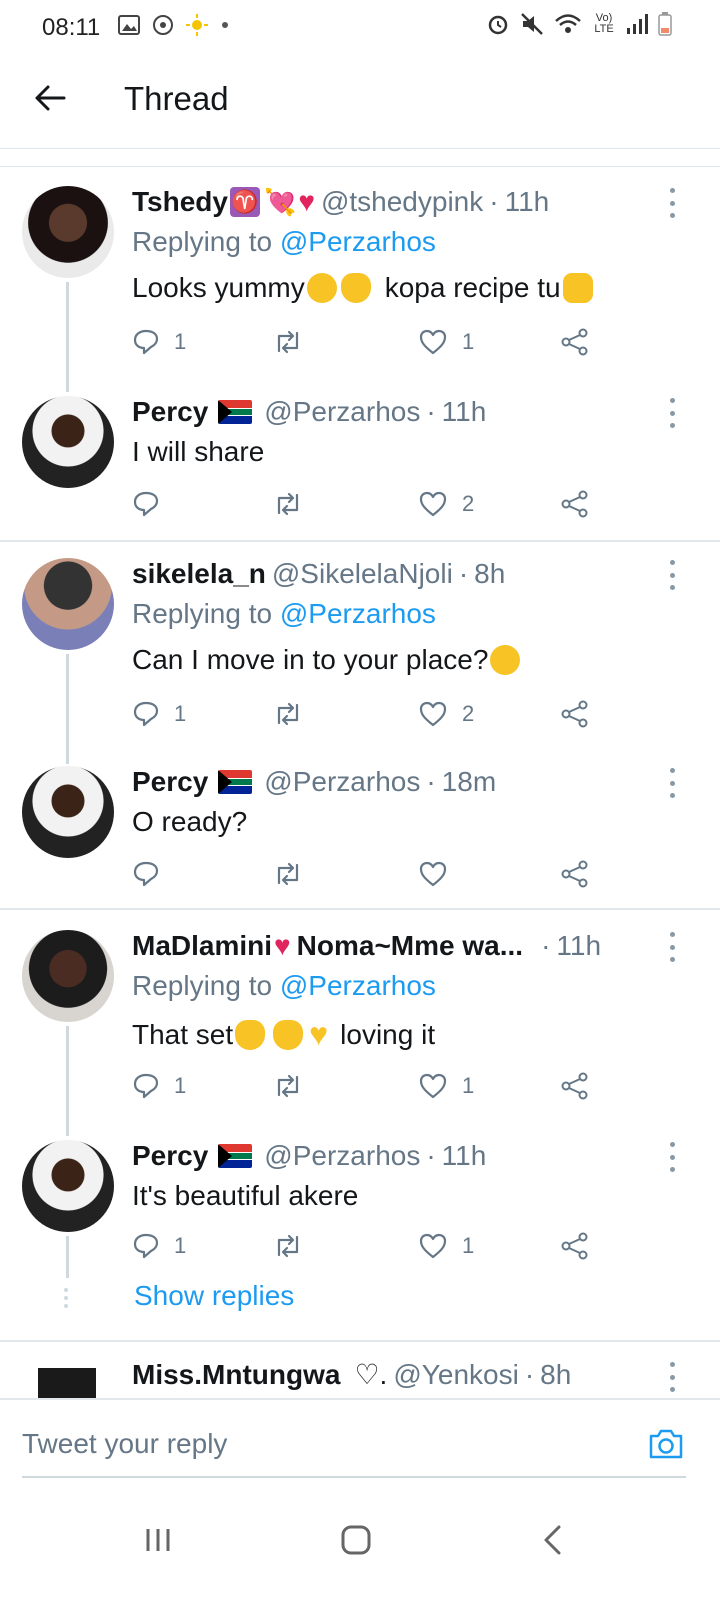 The width and height of the screenshot is (720, 1600). I want to click on south-africa-flag-icon, so click(235, 1156).